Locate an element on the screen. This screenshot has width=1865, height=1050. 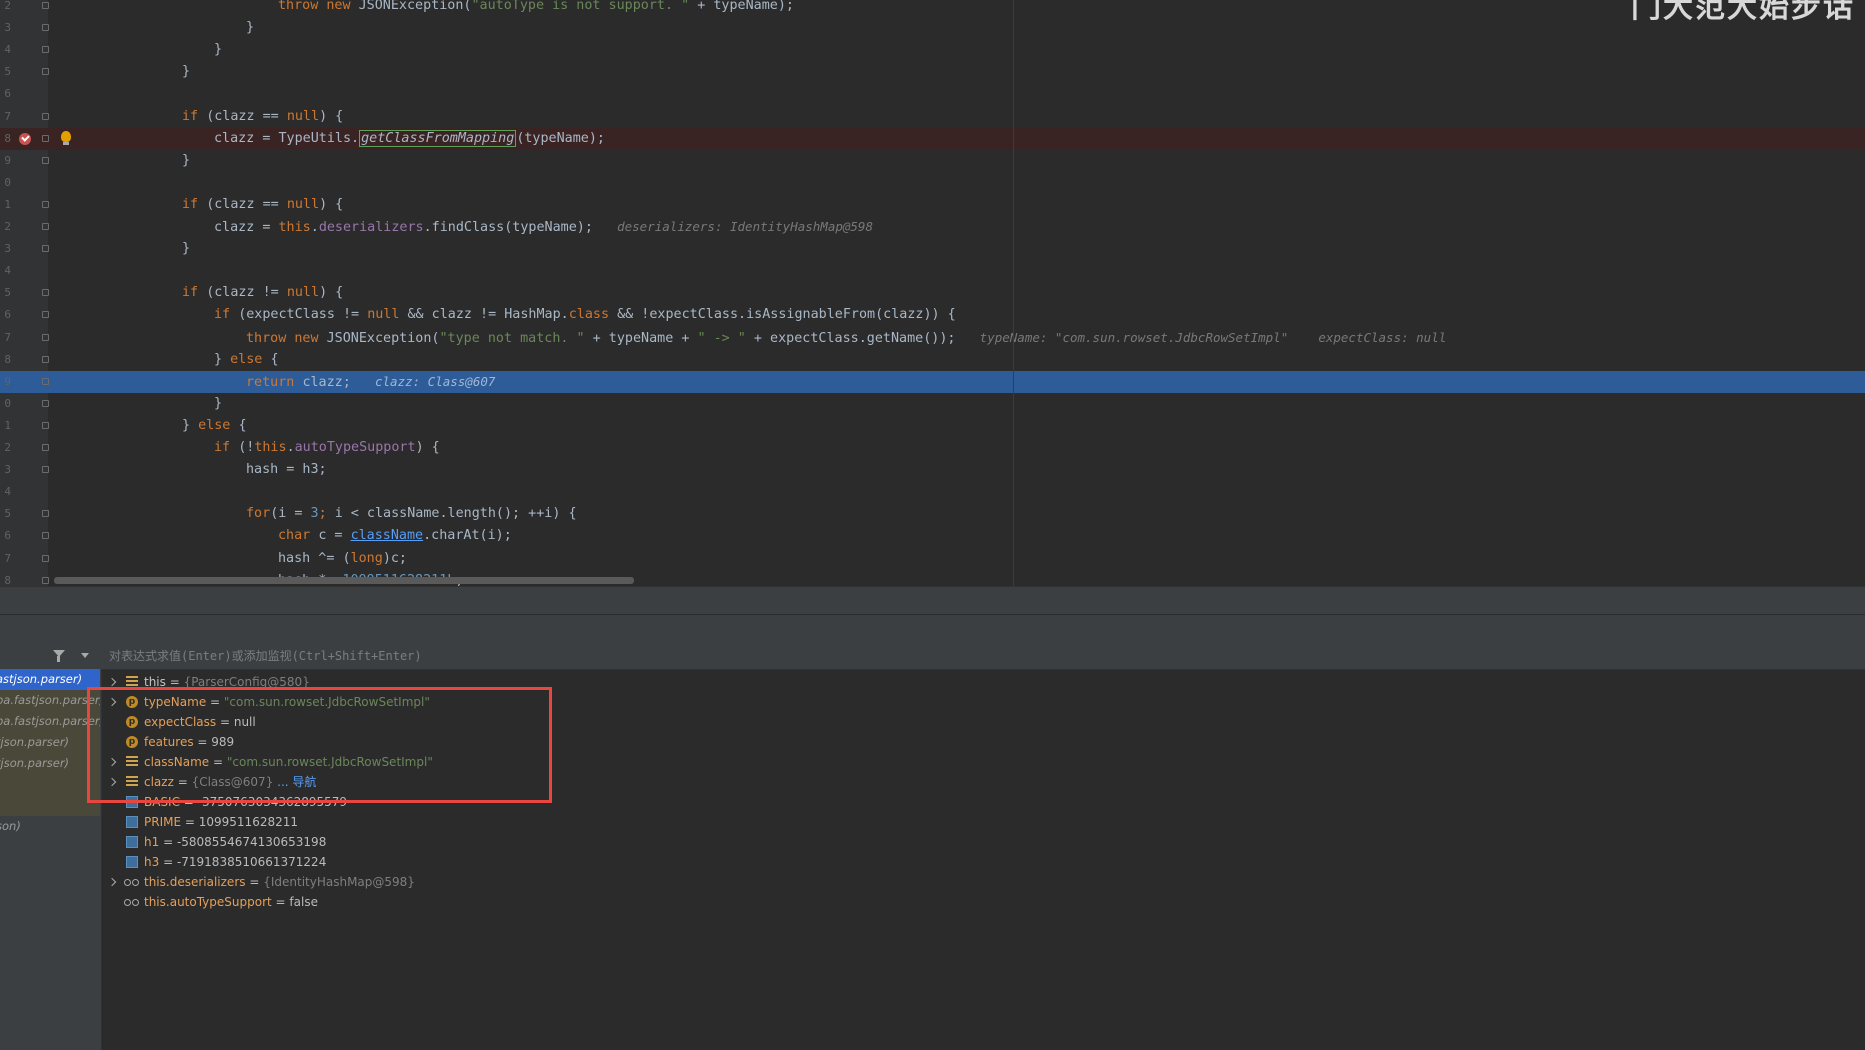
code-line: 9} is located at coordinates (932, 161).